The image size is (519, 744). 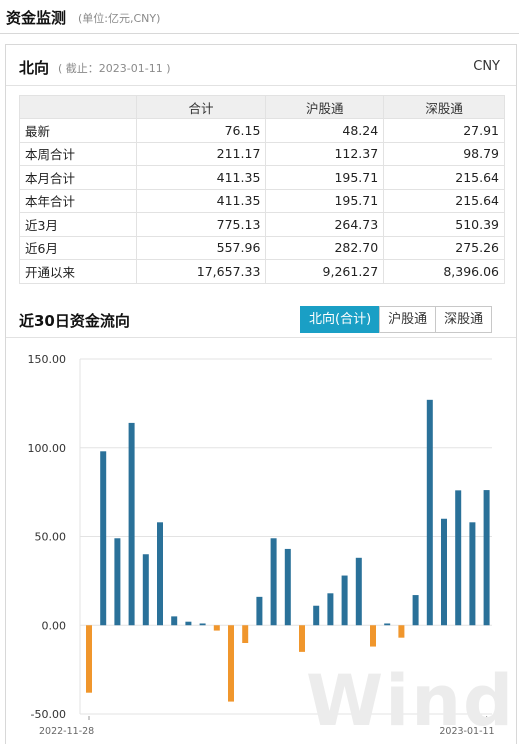 What do you see at coordinates (54, 625) in the screenshot?
I see `y-tick-label: 0.00` at bounding box center [54, 625].